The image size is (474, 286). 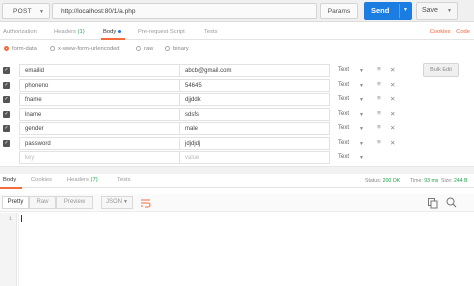 What do you see at coordinates (254, 70) in the screenshot?
I see `value-input: abcb@gmail.com` at bounding box center [254, 70].